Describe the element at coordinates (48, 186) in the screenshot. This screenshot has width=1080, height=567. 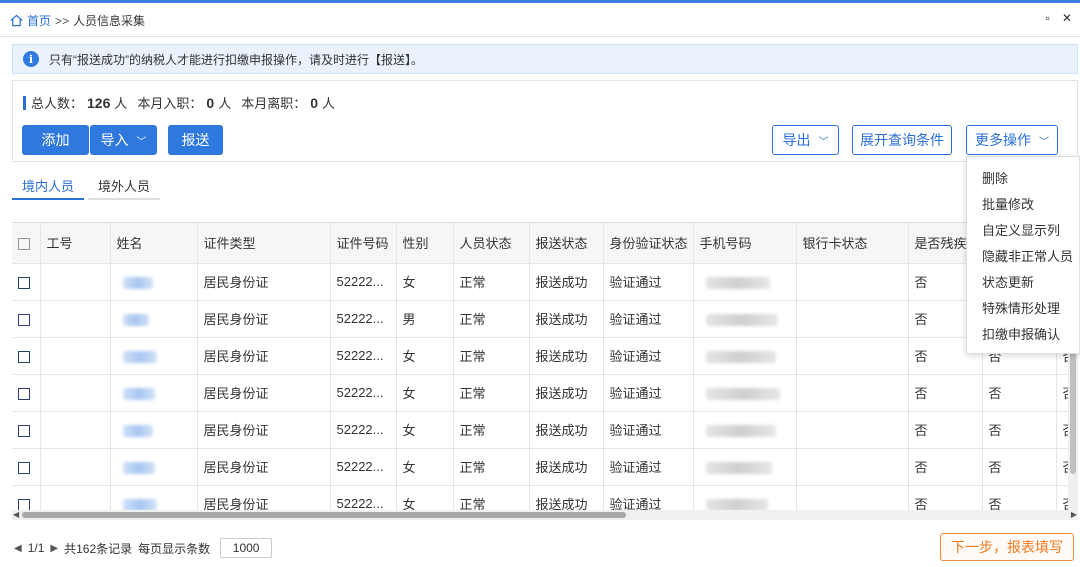
I see `tab-domestic: 境内人员` at that location.